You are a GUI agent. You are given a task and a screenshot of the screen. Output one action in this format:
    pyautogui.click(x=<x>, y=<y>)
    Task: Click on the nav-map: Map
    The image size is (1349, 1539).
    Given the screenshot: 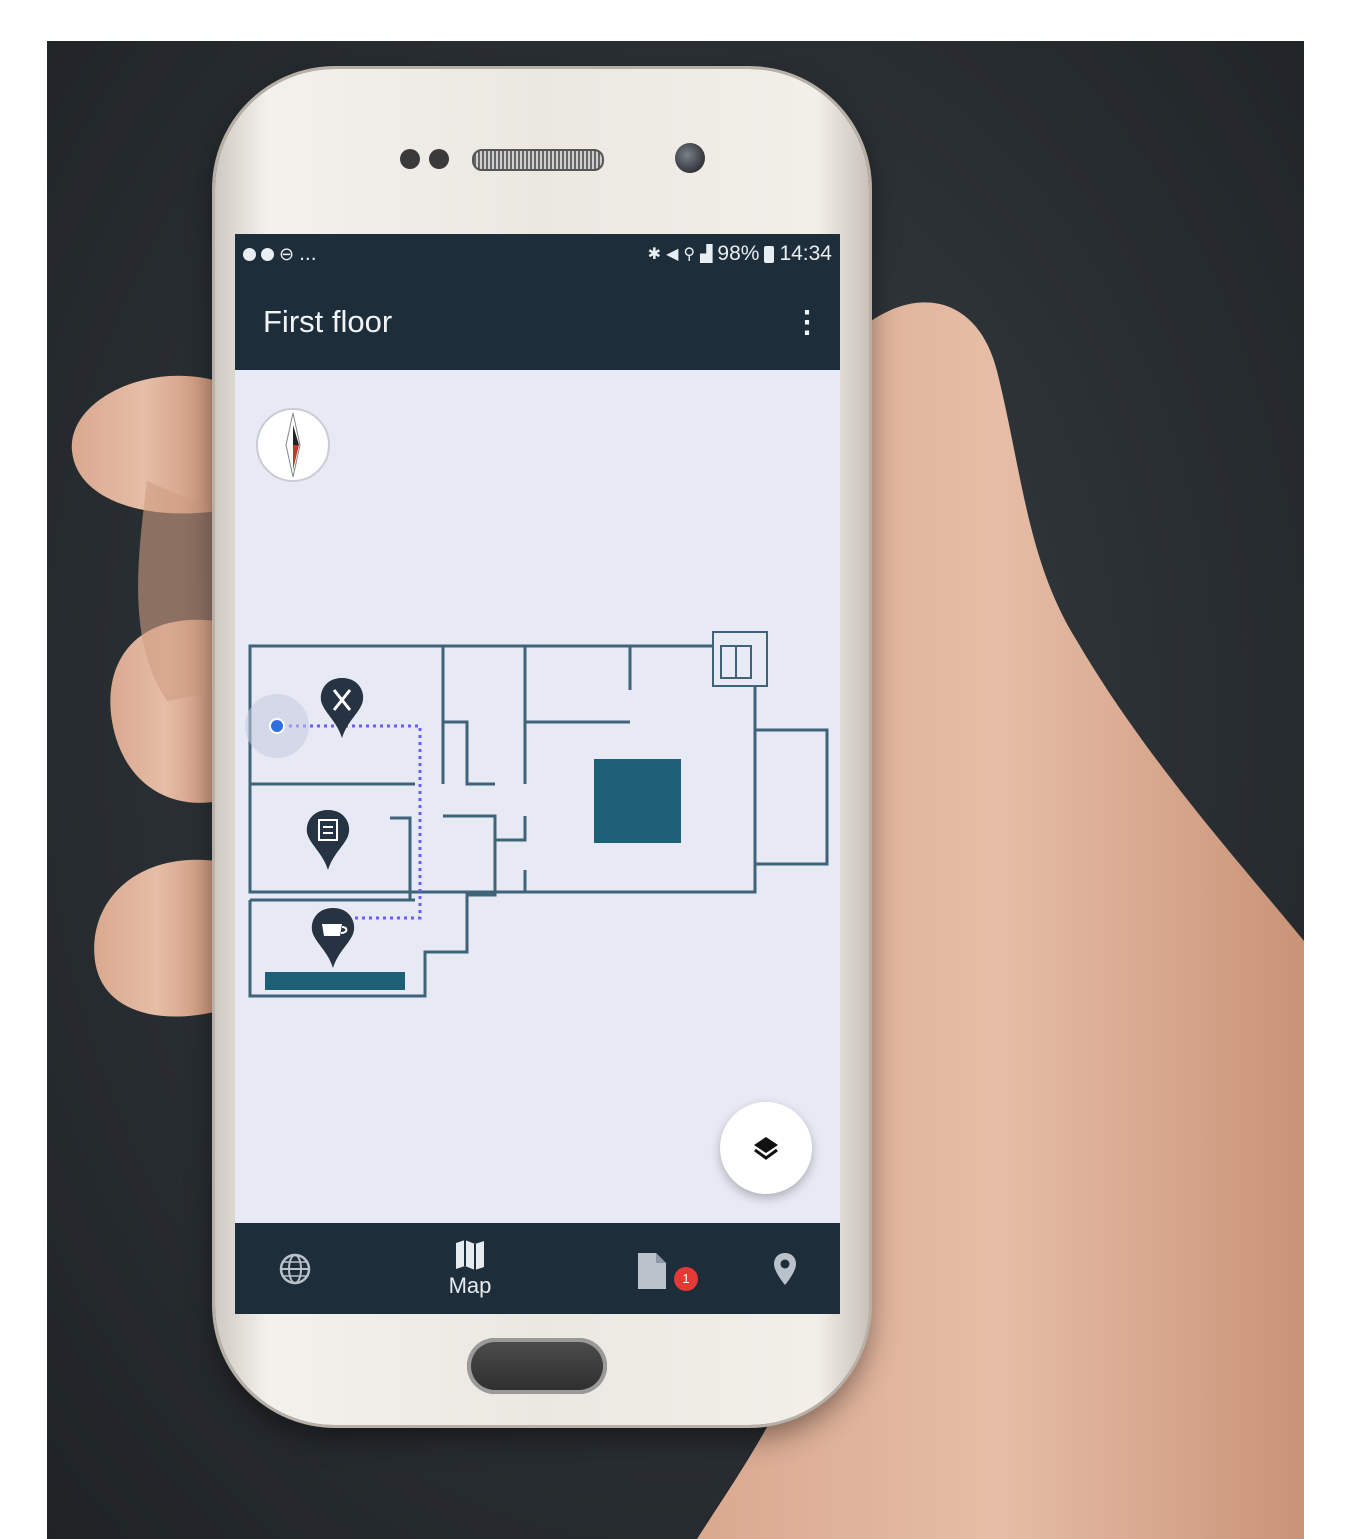 What is the action you would take?
    pyautogui.click(x=470, y=1268)
    